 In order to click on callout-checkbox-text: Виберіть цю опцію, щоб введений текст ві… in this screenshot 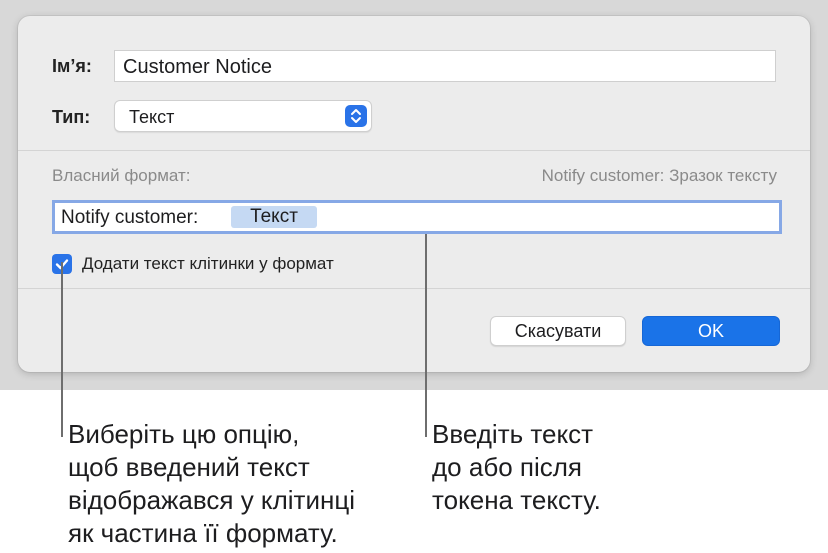, I will do `click(211, 484)`.